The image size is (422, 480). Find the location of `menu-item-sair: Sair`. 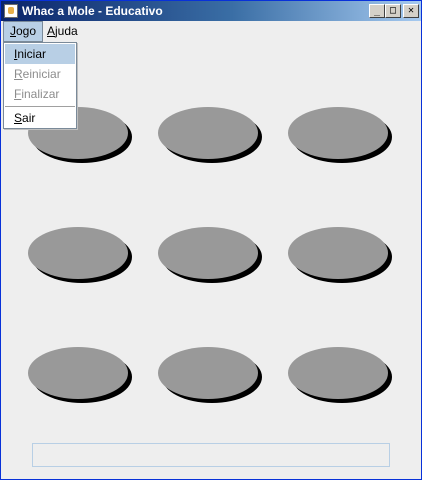

menu-item-sair: Sair is located at coordinates (40, 118).